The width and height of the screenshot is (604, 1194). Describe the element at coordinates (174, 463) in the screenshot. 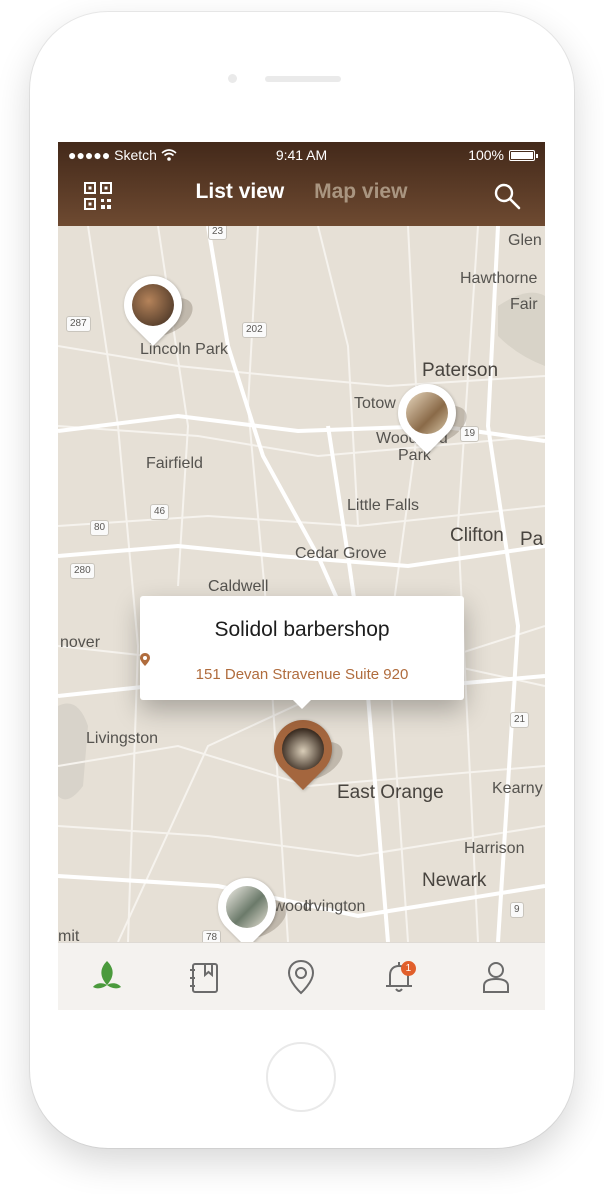

I see `map-label: Fairfield` at that location.